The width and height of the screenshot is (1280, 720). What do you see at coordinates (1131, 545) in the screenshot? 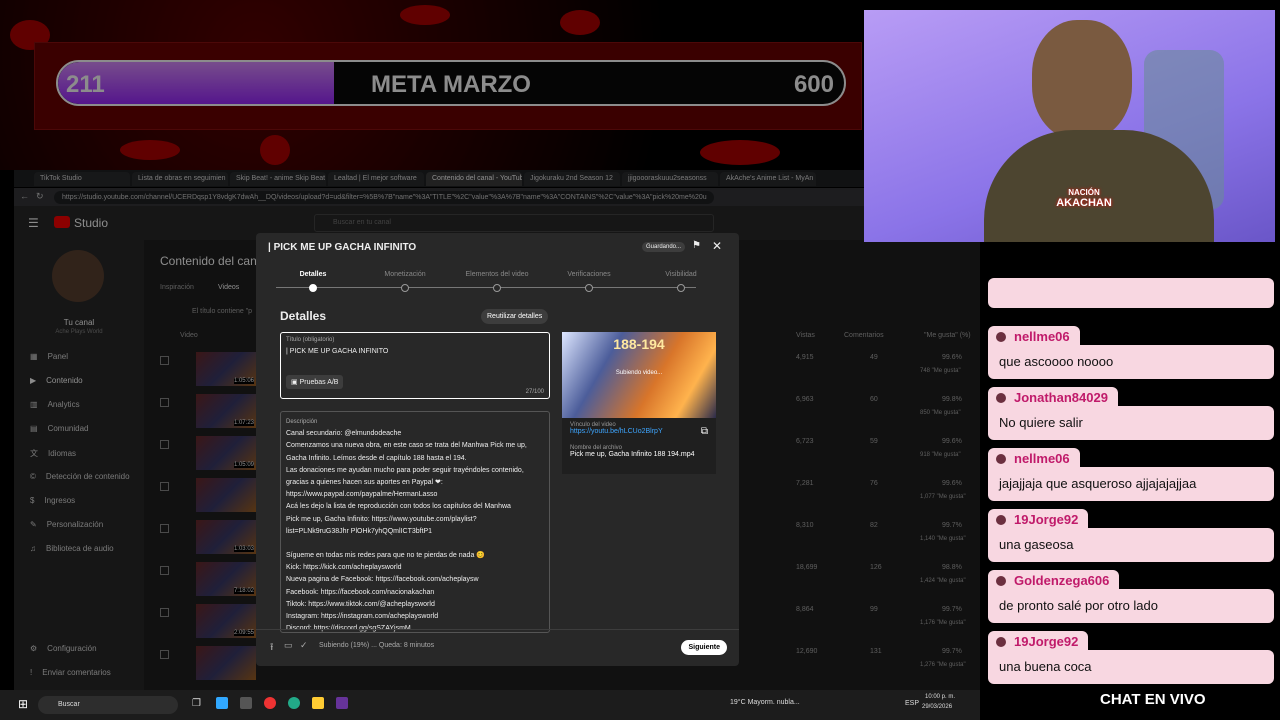
I see `chat-message: una gaseosa` at bounding box center [1131, 545].